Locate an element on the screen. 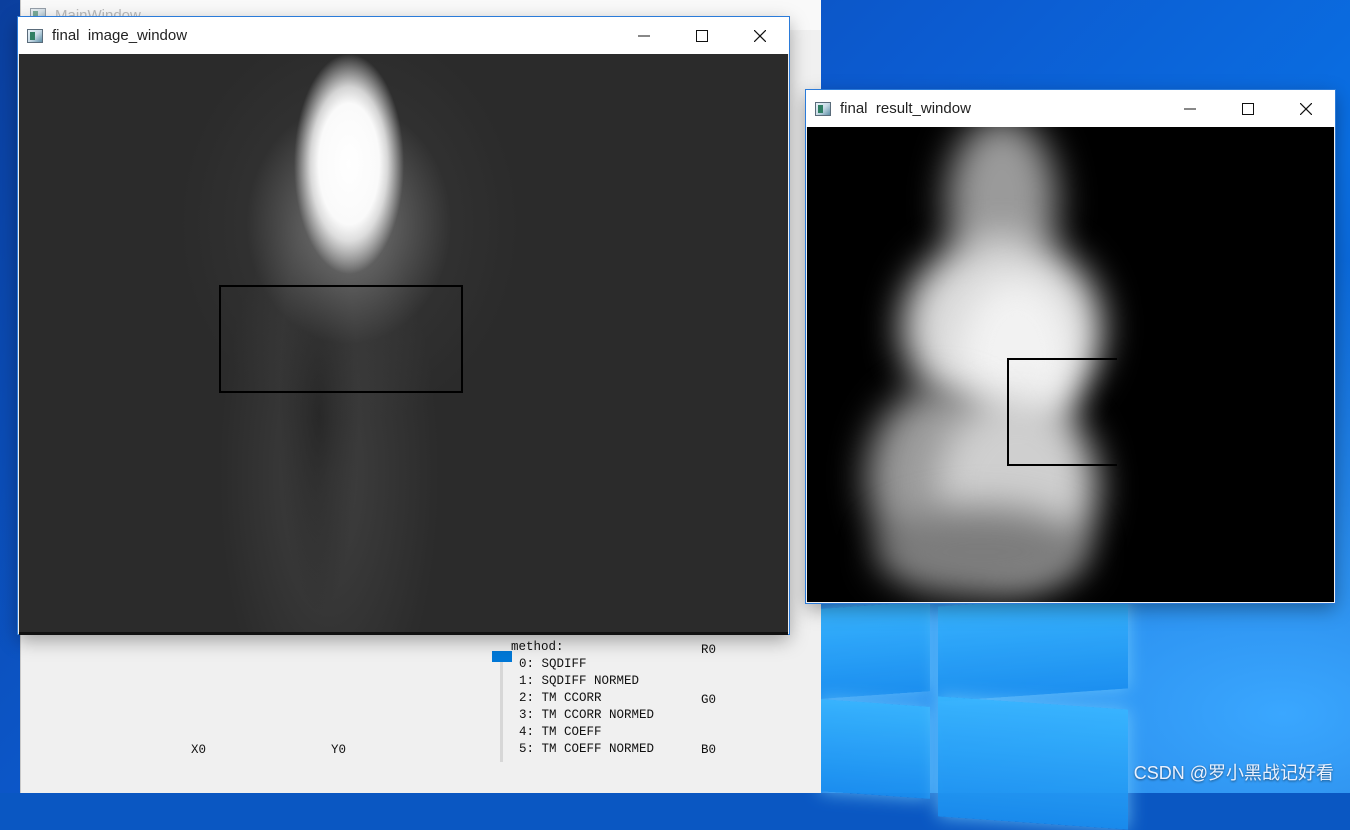 This screenshot has height=830, width=1350. result-window-titlebar: final result_window is located at coordinates (1070, 108).